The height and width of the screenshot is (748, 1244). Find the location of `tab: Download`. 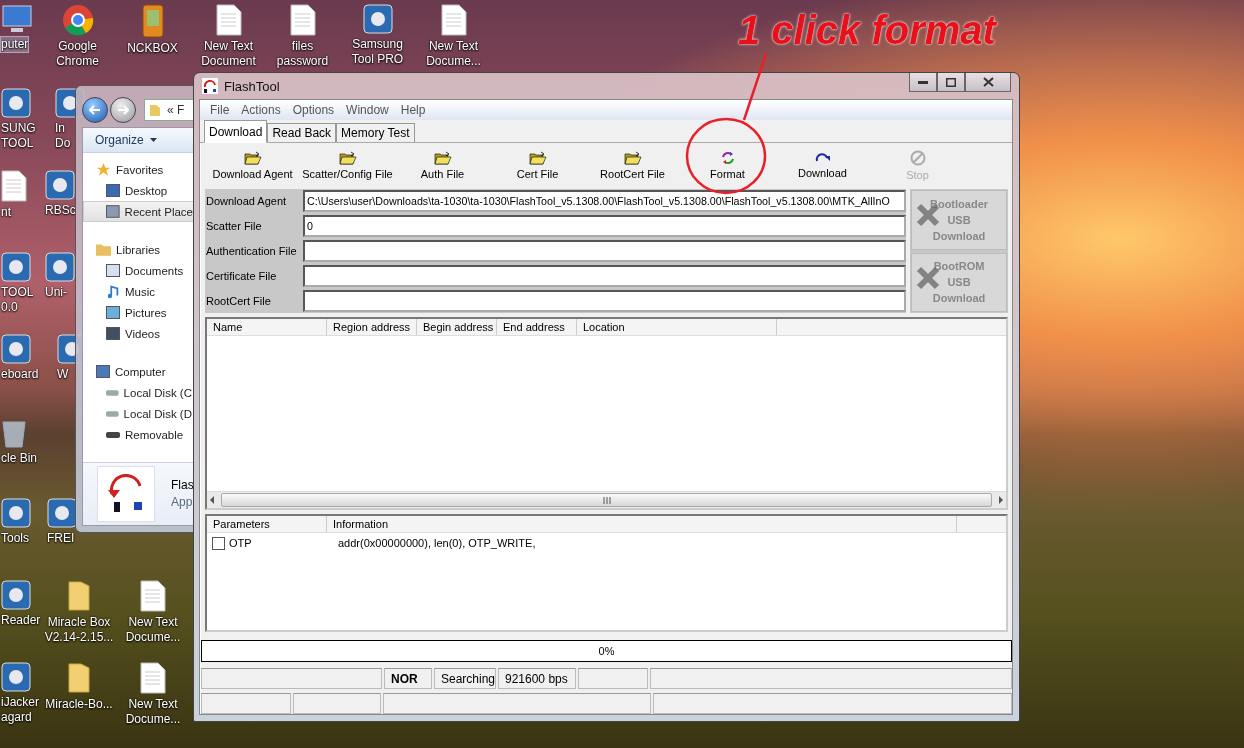

tab: Download is located at coordinates (236, 131).